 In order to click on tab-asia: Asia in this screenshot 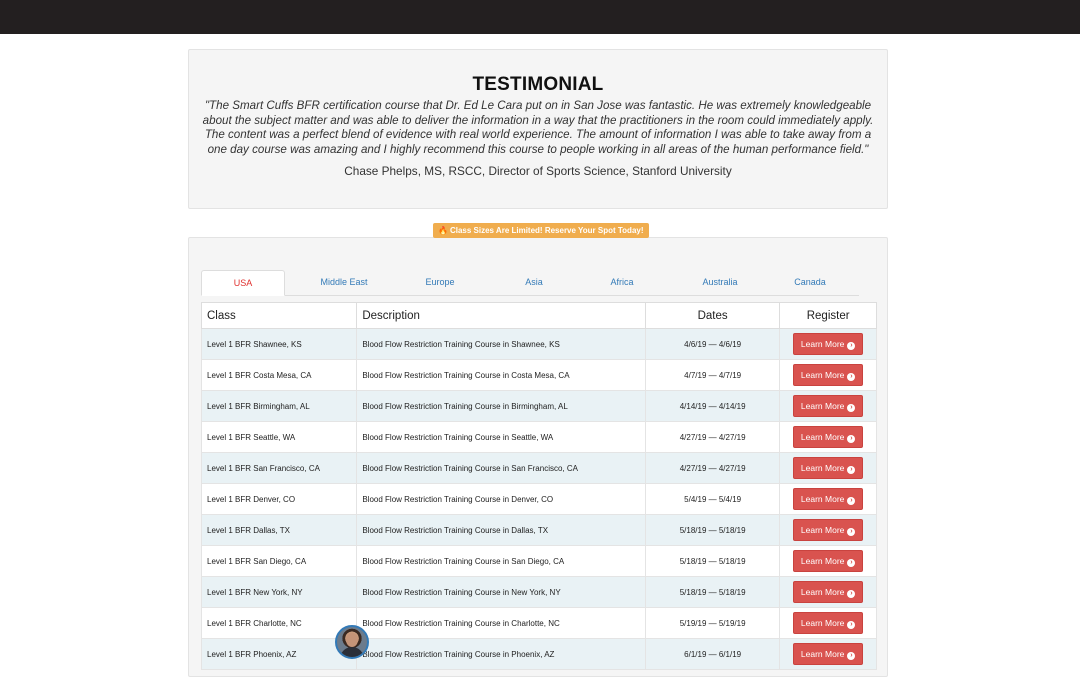, I will do `click(534, 282)`.